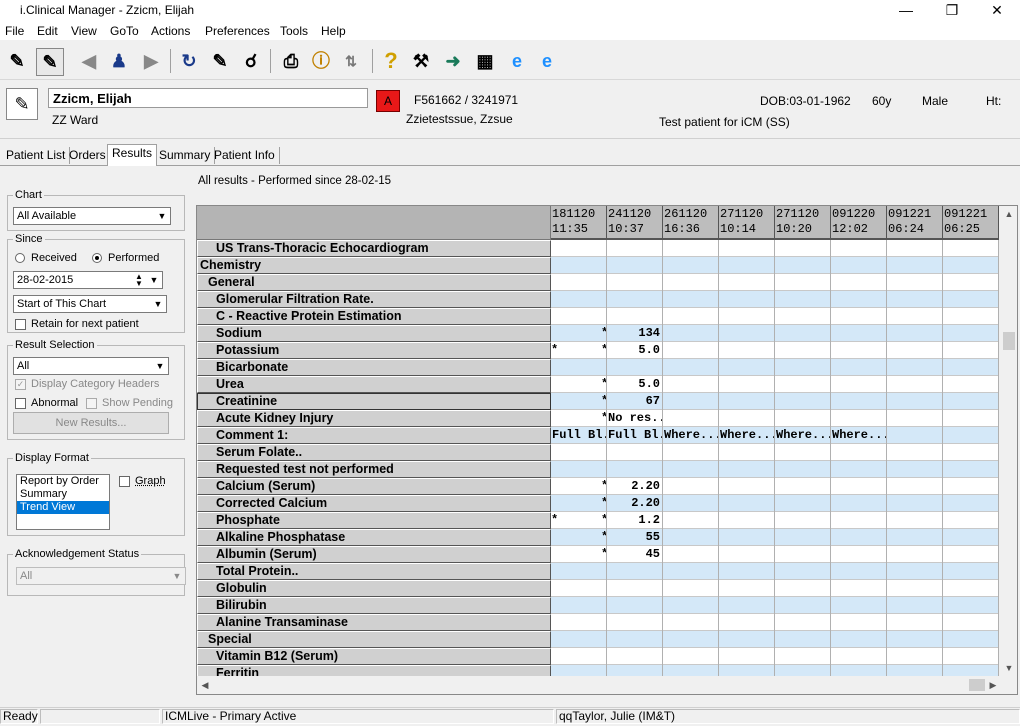 The image size is (1020, 726). I want to click on row-header: Total Protein.., so click(374, 571).